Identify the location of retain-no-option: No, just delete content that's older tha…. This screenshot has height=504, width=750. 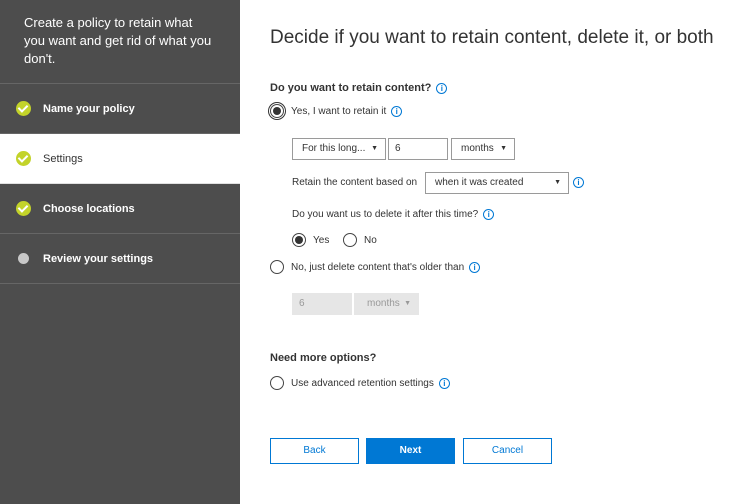
(375, 267).